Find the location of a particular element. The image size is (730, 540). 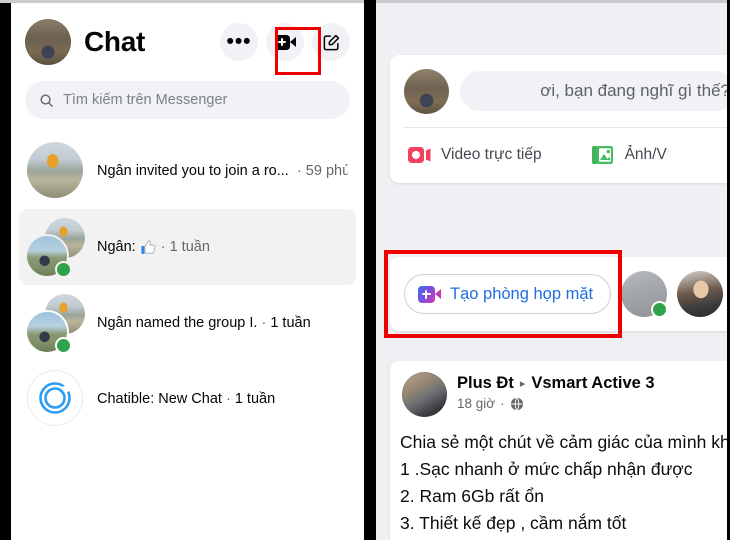

post-meta: Plus Đt ▸ Vsmart Active 3 18 giờ · is located at coordinates (556, 391).